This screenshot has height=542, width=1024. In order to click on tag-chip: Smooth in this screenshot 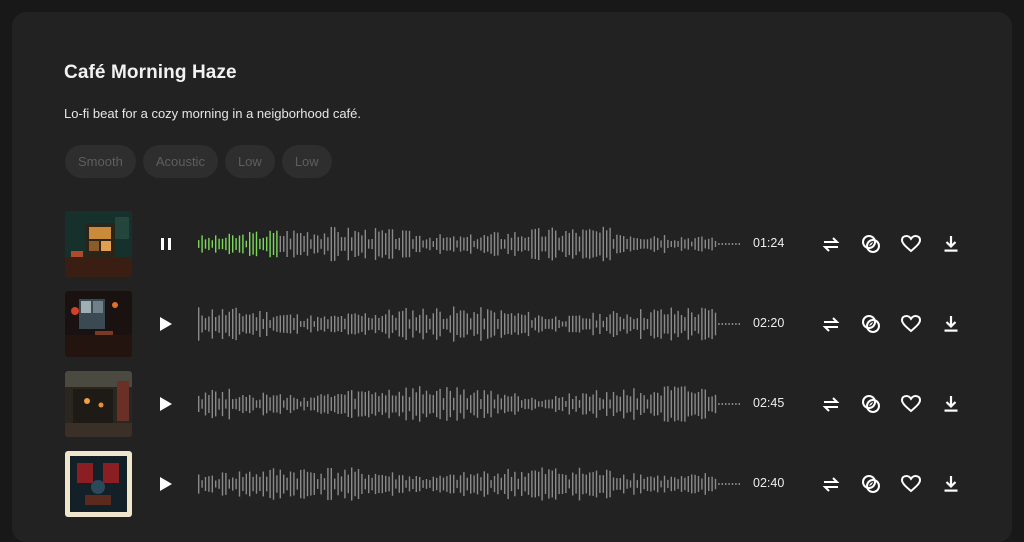, I will do `click(100, 161)`.